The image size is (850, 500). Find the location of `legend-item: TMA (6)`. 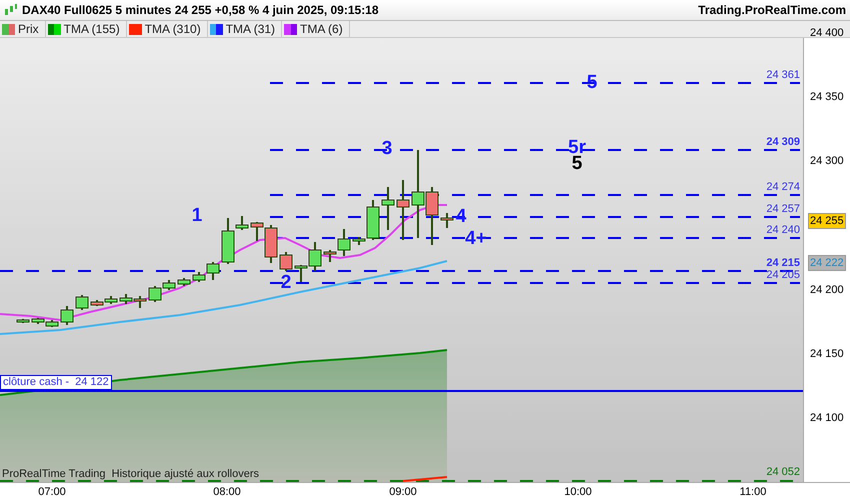

legend-item: TMA (6) is located at coordinates (316, 29).